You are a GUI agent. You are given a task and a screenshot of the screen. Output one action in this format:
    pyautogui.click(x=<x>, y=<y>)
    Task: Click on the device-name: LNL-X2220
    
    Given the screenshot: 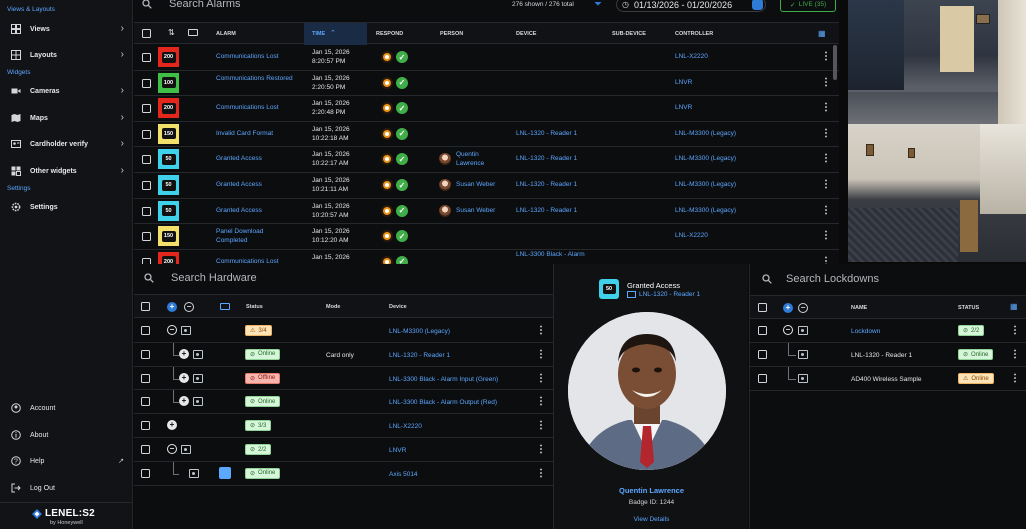 What is the action you would take?
    pyautogui.click(x=405, y=426)
    